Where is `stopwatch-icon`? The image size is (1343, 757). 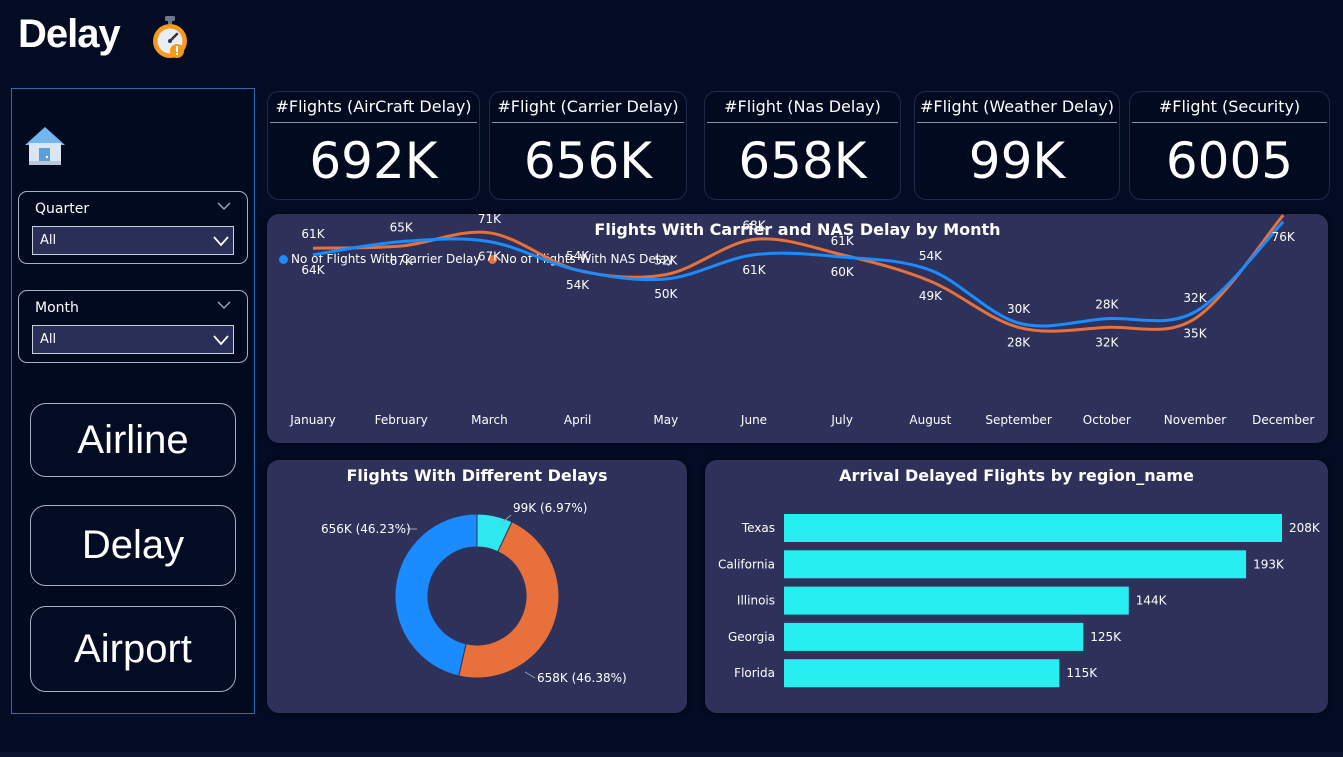 stopwatch-icon is located at coordinates (170, 37).